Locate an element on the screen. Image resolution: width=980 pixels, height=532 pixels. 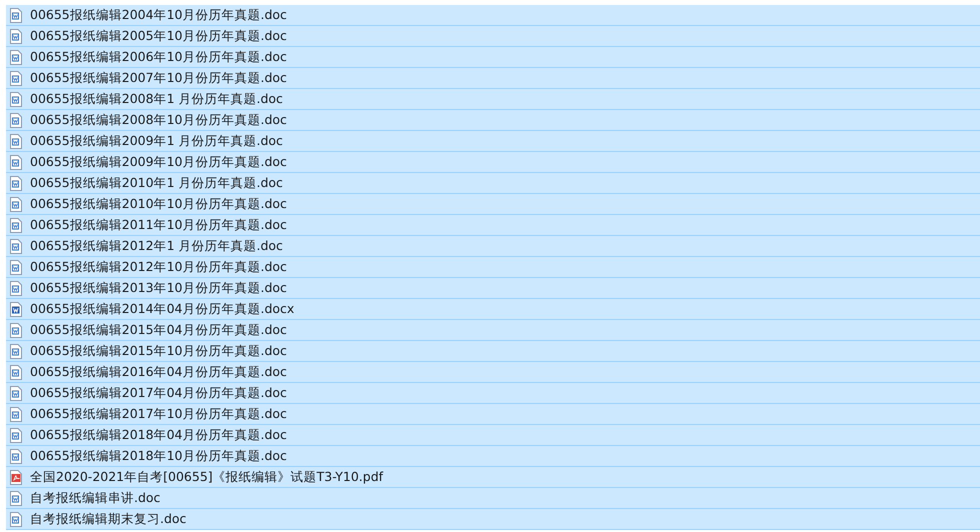
file-row: 00655报纸编辑2008年1 月份历年真题.doc is located at coordinates (493, 99).